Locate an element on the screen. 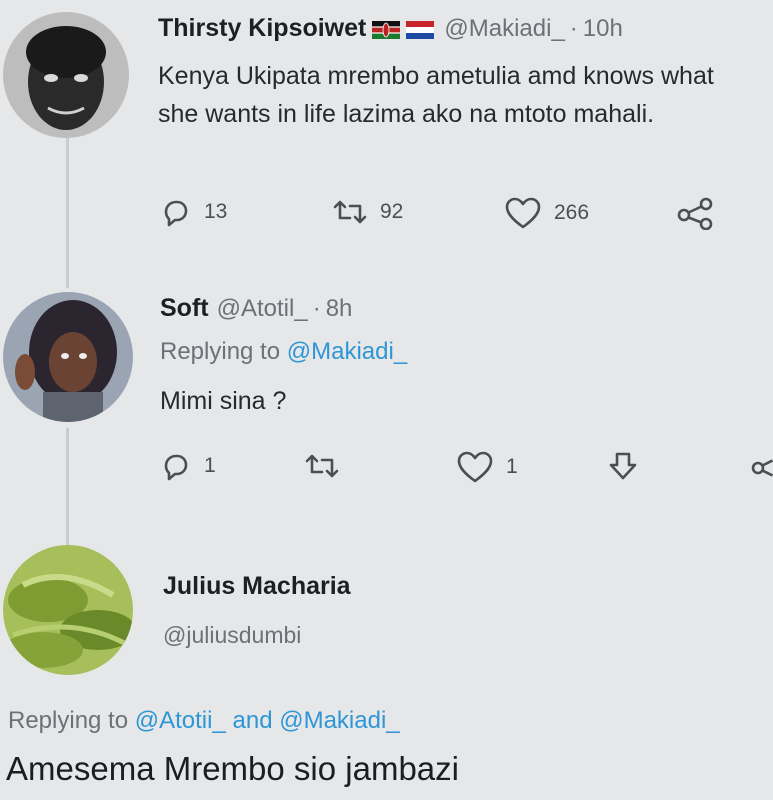  tweet3-replying-to: Replying to @Atotii_ and @Makiadi_ is located at coordinates (204, 721).